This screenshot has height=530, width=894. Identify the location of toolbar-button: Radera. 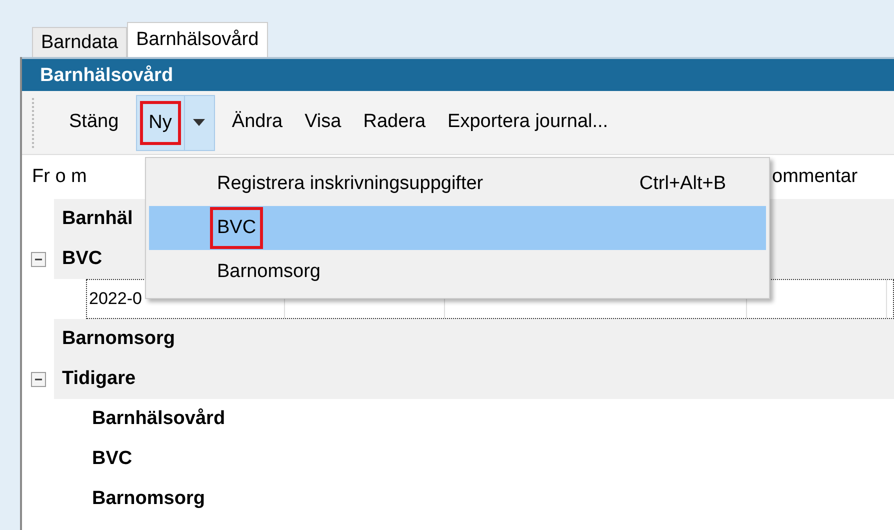
(394, 122).